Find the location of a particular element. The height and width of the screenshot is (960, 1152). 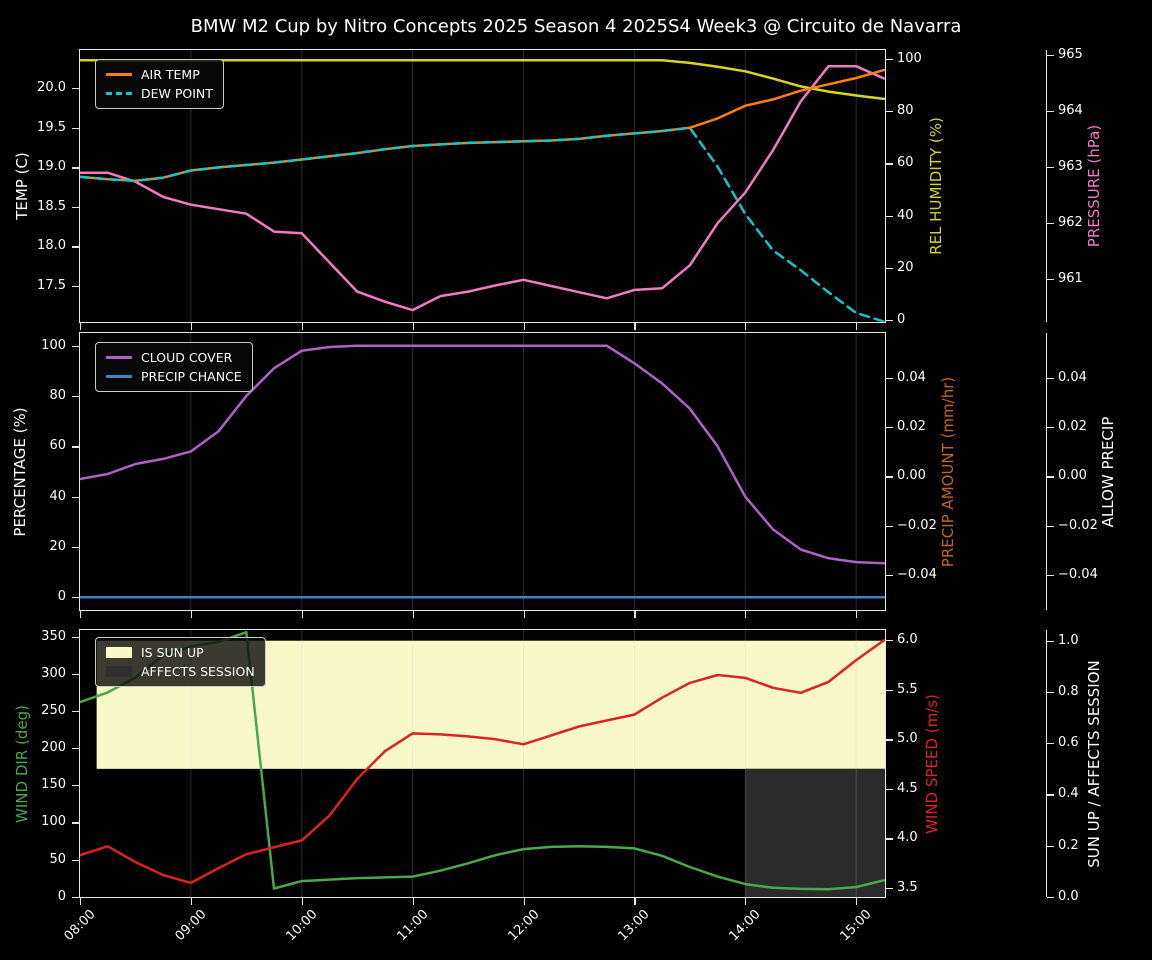

y-tick-label: 0.6 is located at coordinates (1068, 743).